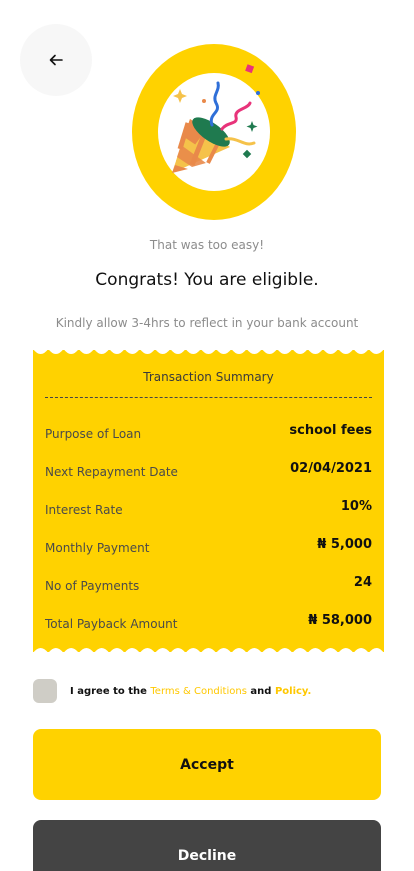 This screenshot has width=414, height=871. What do you see at coordinates (208, 434) in the screenshot?
I see `summary-row-purpose: Purpose of Loan school fees` at bounding box center [208, 434].